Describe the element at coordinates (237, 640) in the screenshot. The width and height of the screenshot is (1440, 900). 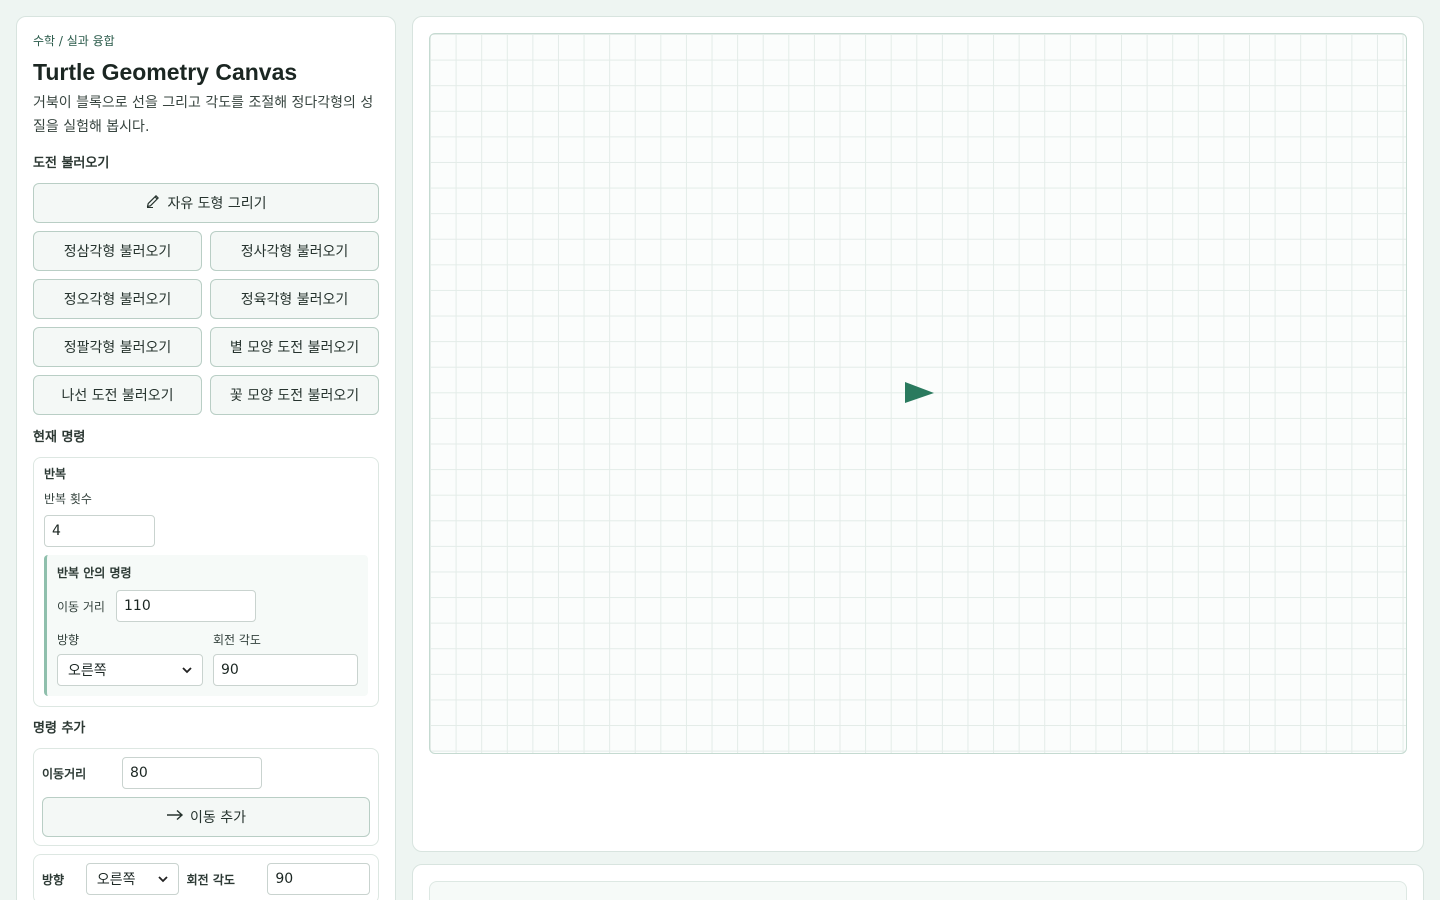
I see `turn-angle-label: 회전 각도` at that location.